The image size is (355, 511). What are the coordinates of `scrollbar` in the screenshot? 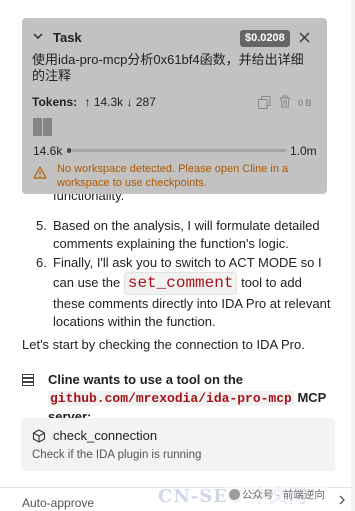 It's located at (353, 255).